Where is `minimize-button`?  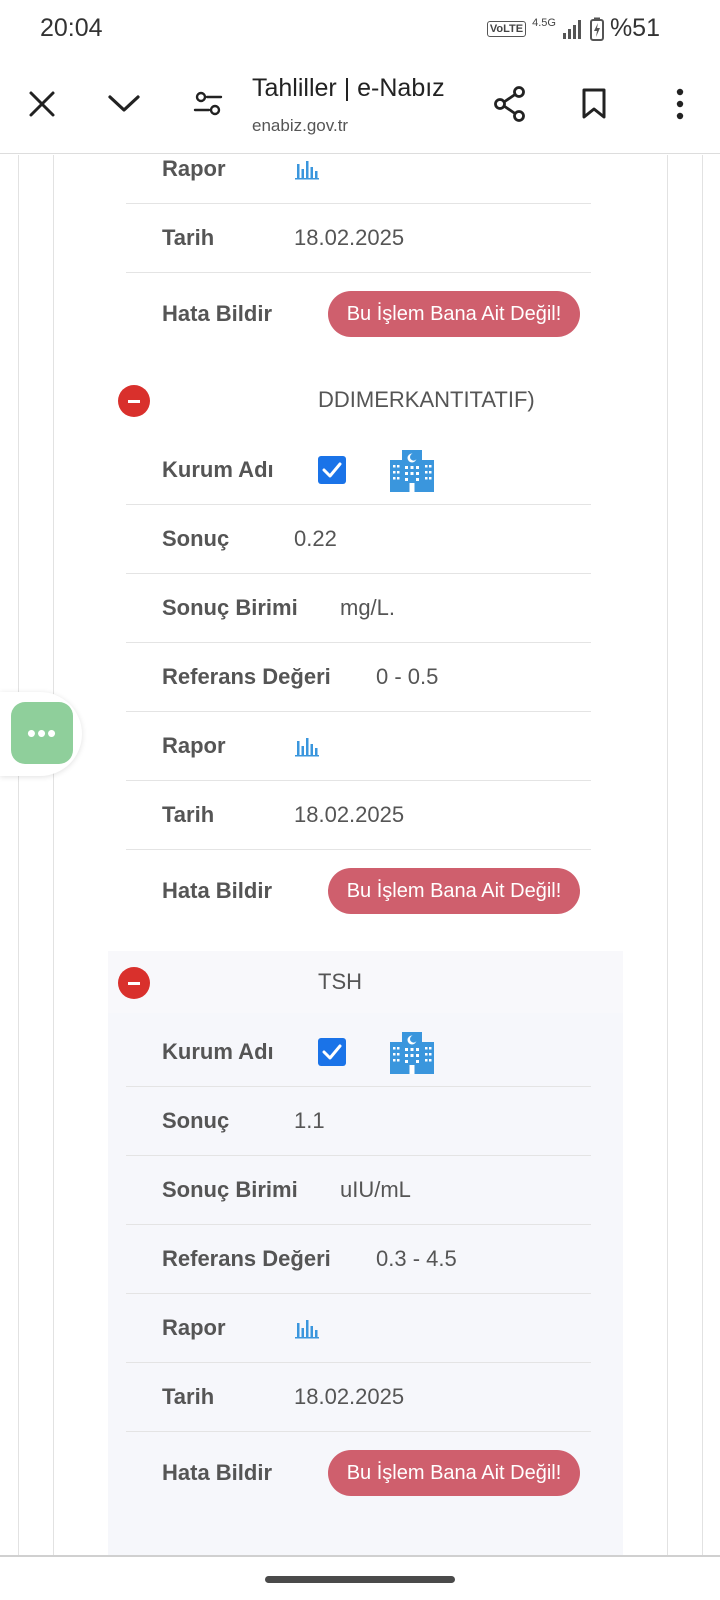
minimize-button is located at coordinates (124, 104).